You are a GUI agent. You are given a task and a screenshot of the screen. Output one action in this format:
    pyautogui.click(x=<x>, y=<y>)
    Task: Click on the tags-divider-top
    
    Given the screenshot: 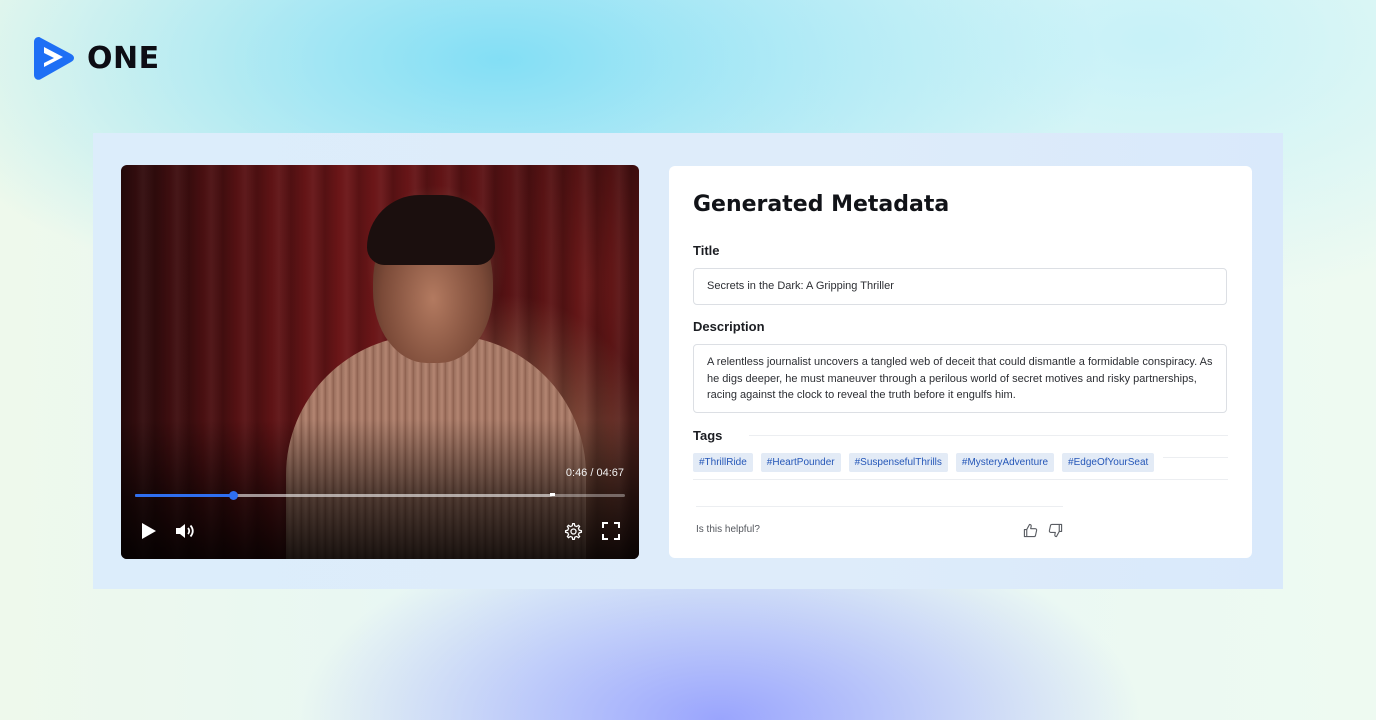 What is the action you would take?
    pyautogui.click(x=988, y=435)
    